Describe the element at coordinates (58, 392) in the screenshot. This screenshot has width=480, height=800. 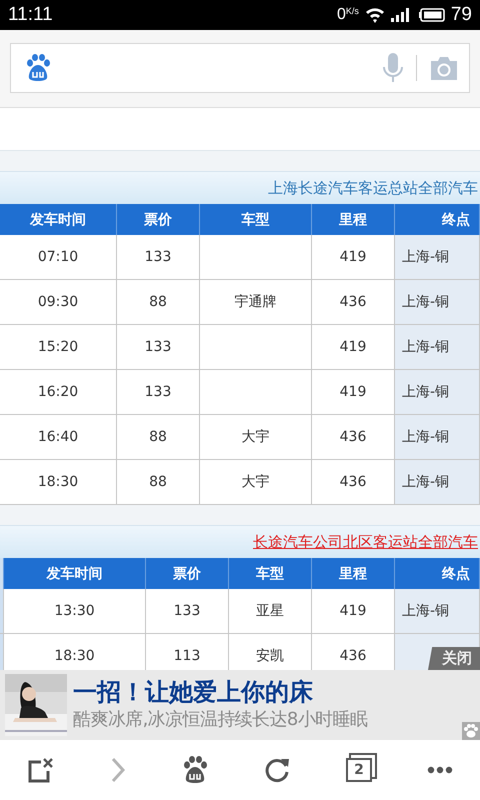
I see `table-cell: 16:20` at that location.